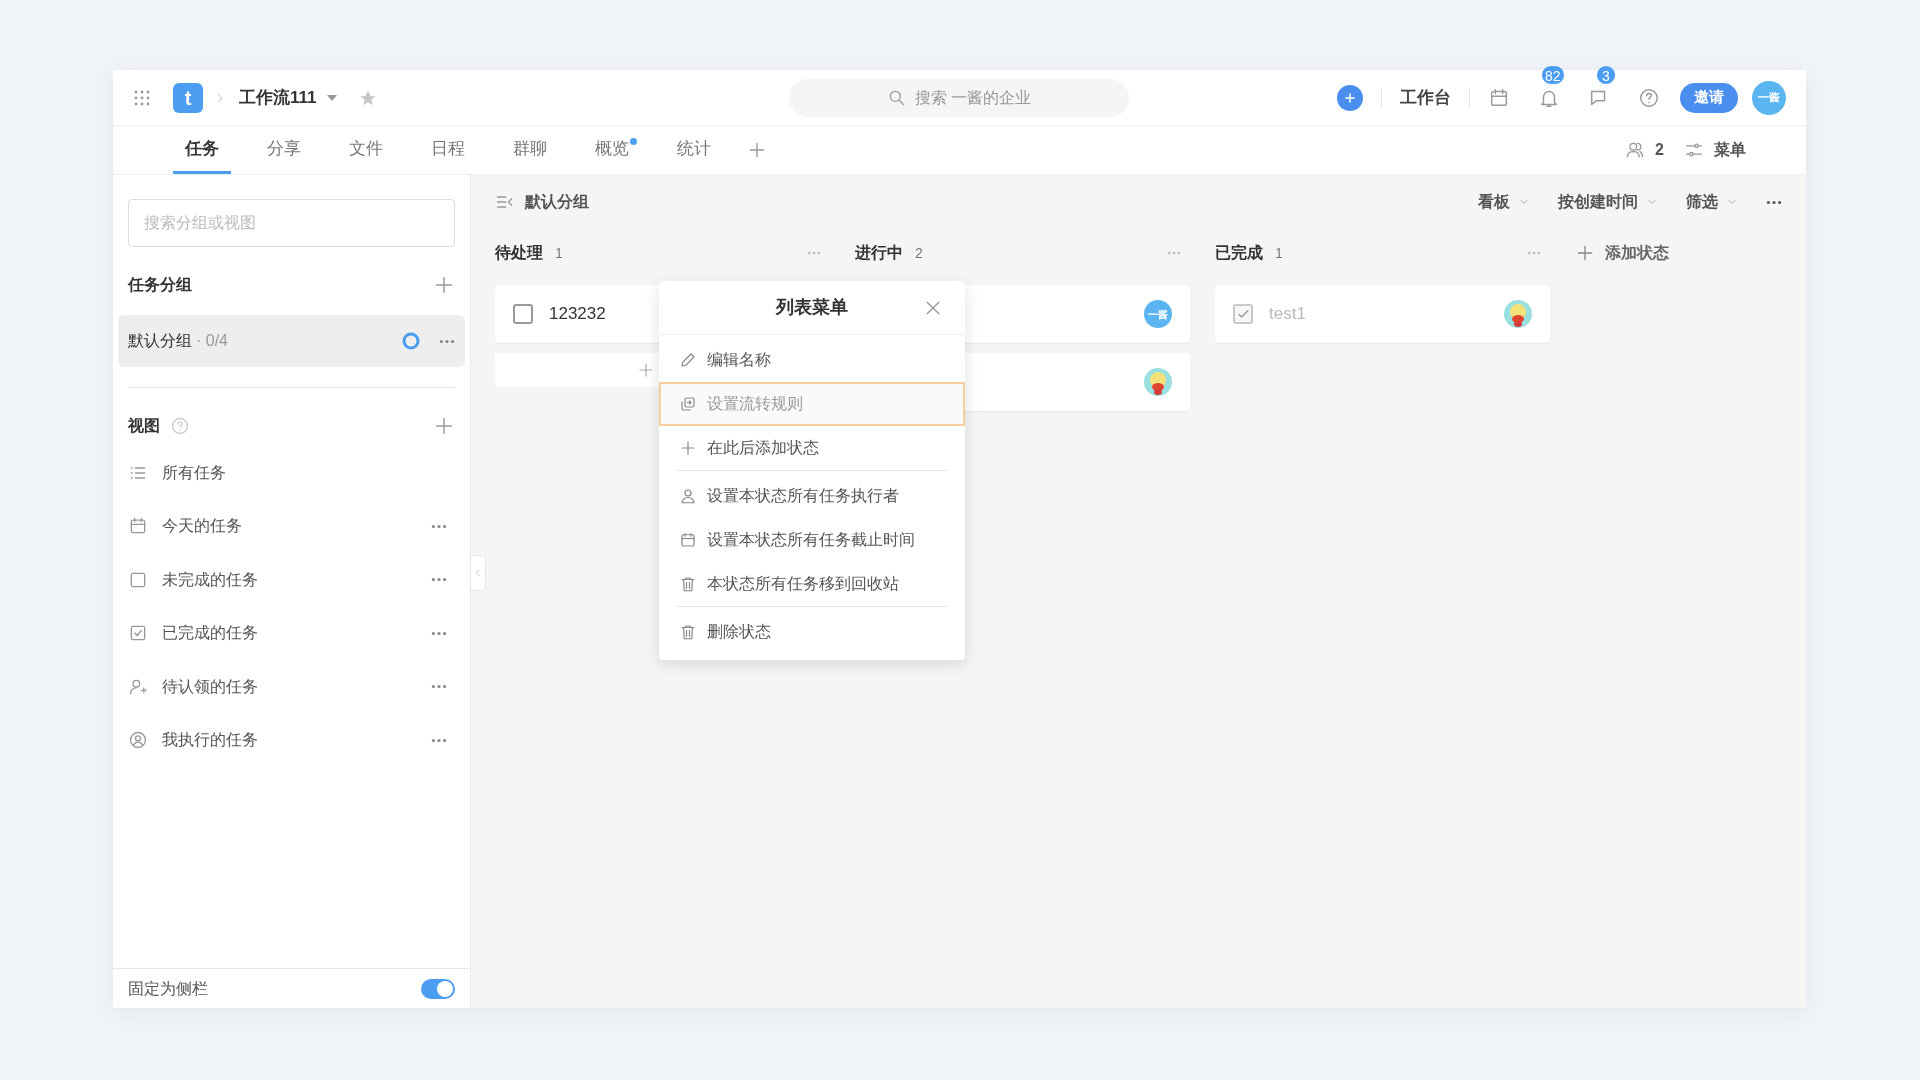  I want to click on section-title: 任务分组, so click(160, 285).